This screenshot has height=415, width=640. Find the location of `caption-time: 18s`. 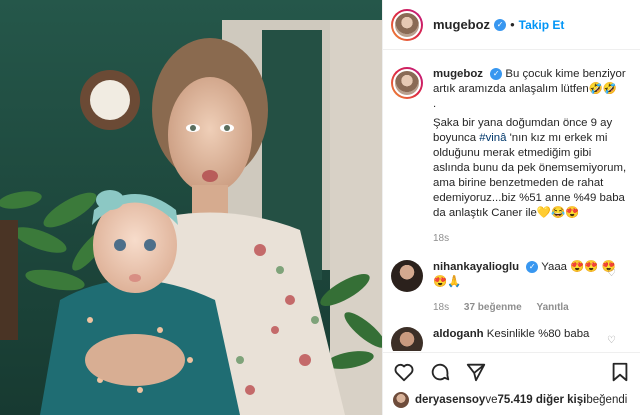

caption-time: 18s is located at coordinates (441, 238).